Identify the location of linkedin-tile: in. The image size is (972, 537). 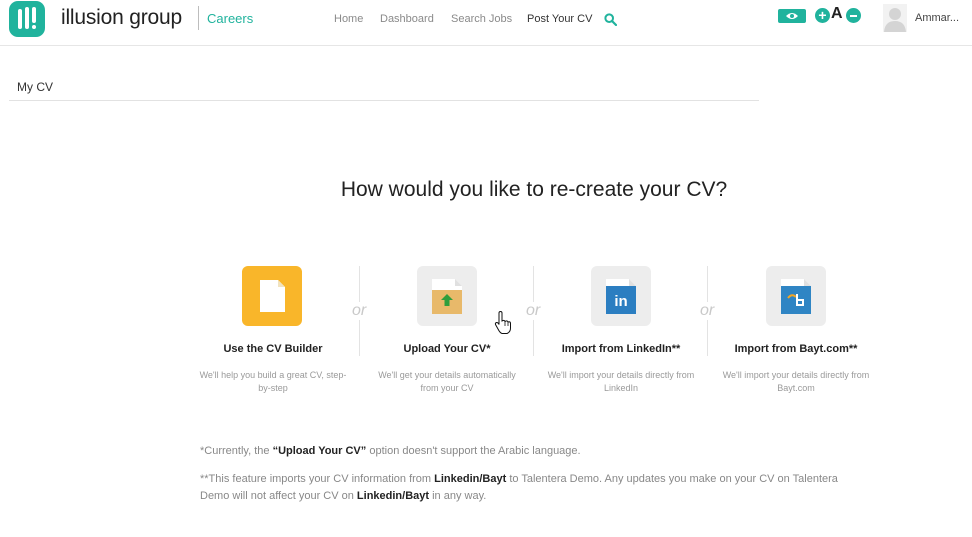
(621, 296).